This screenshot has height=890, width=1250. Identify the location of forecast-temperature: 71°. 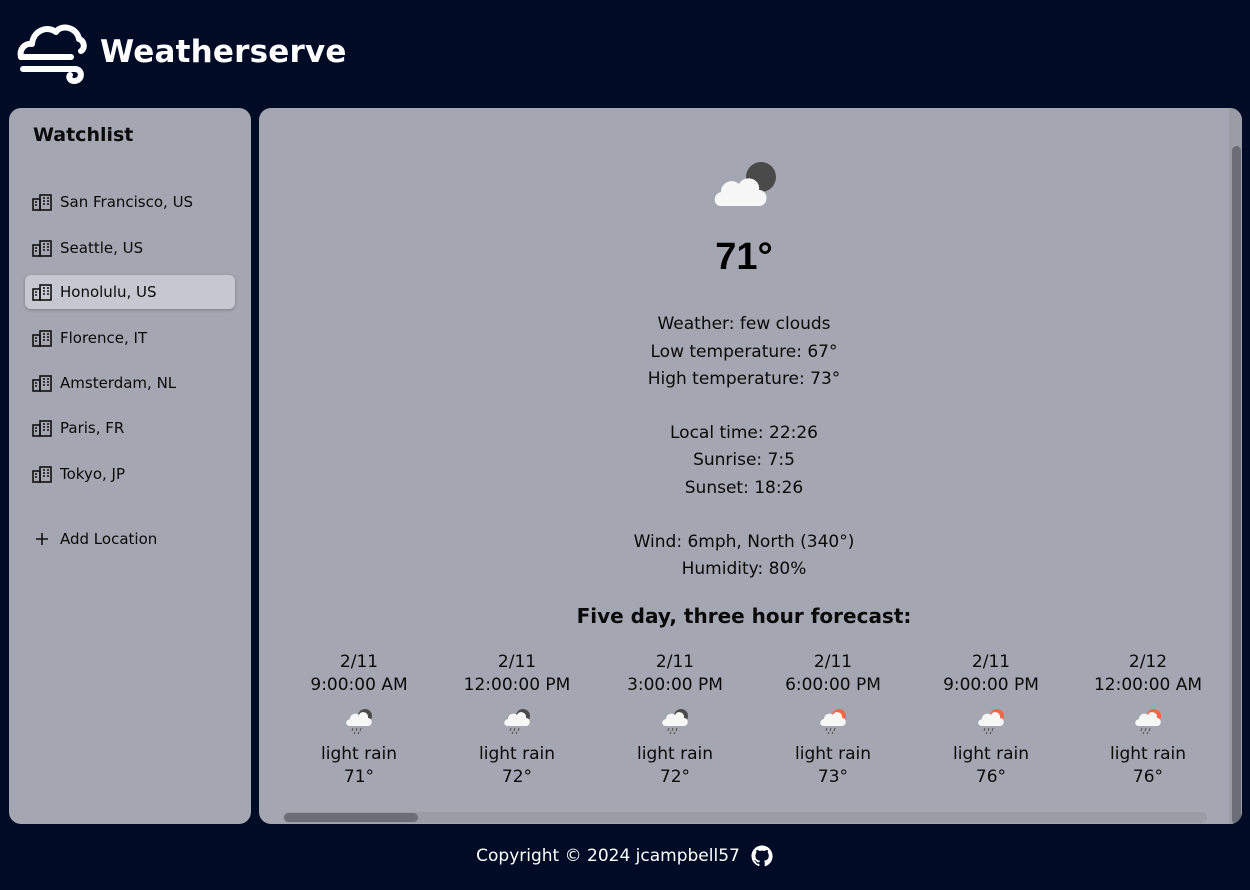
(359, 777).